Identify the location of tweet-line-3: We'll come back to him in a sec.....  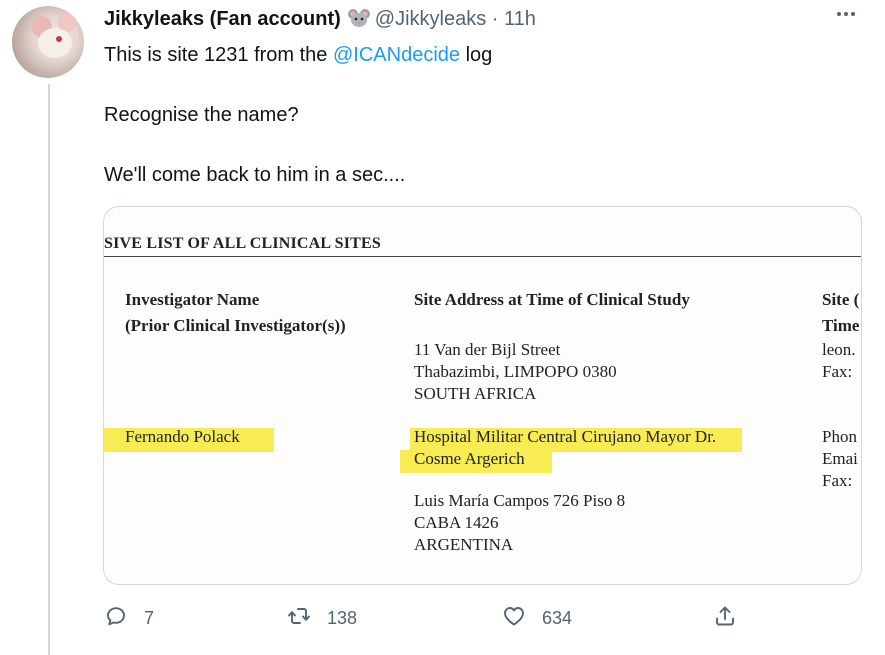
(255, 175).